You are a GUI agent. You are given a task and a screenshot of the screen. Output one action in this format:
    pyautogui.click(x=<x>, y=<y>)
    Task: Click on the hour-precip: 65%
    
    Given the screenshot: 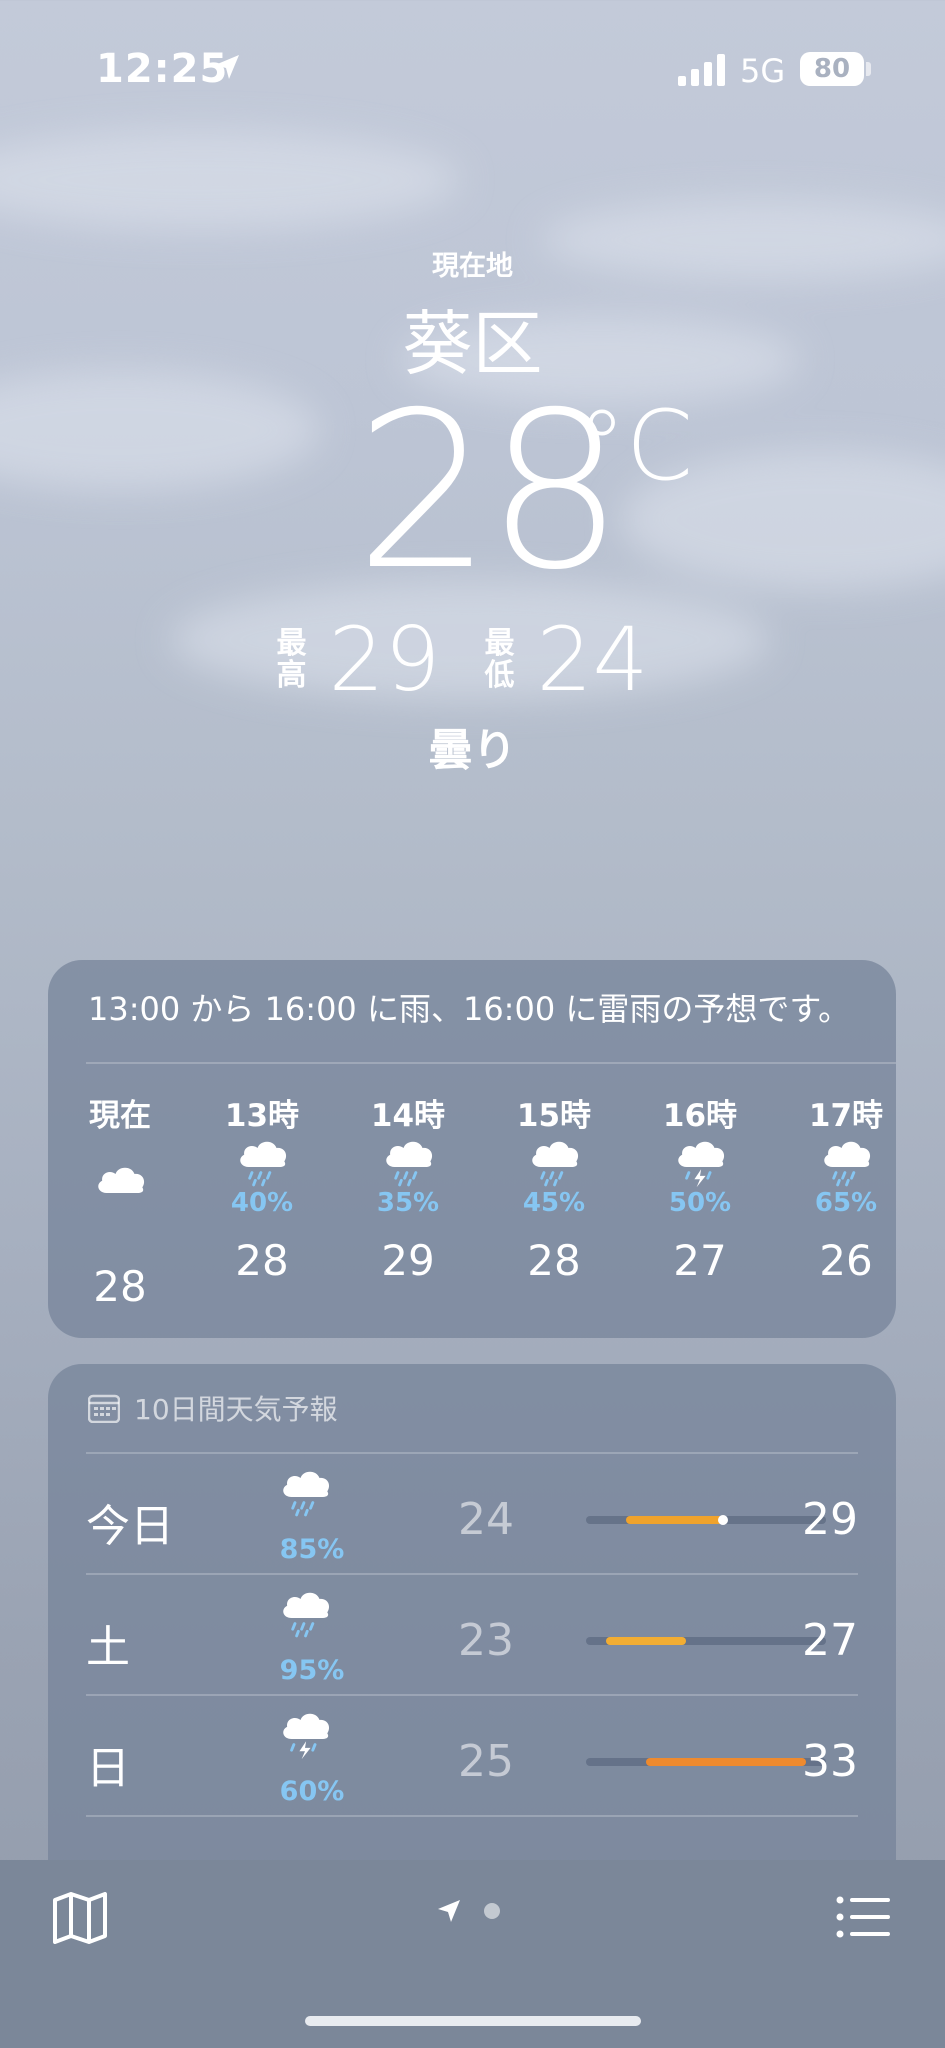 What is the action you would take?
    pyautogui.click(x=846, y=1203)
    